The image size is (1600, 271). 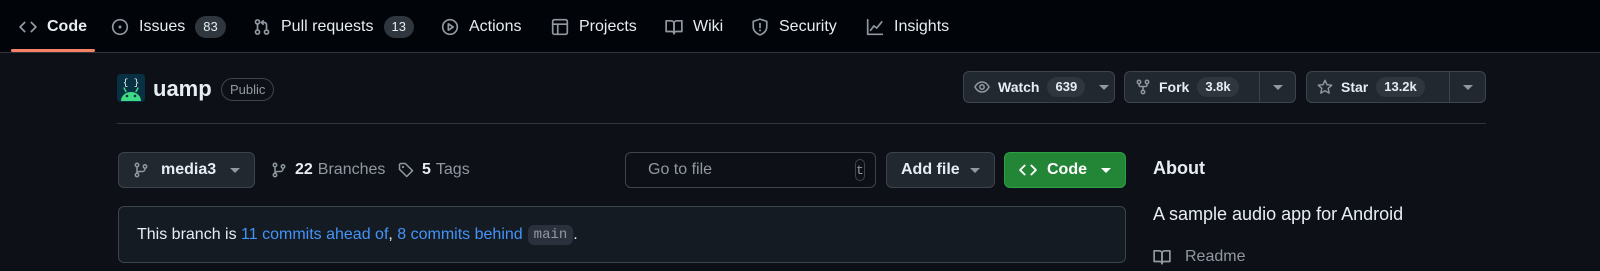 I want to click on visibility-badge: Public, so click(x=248, y=89).